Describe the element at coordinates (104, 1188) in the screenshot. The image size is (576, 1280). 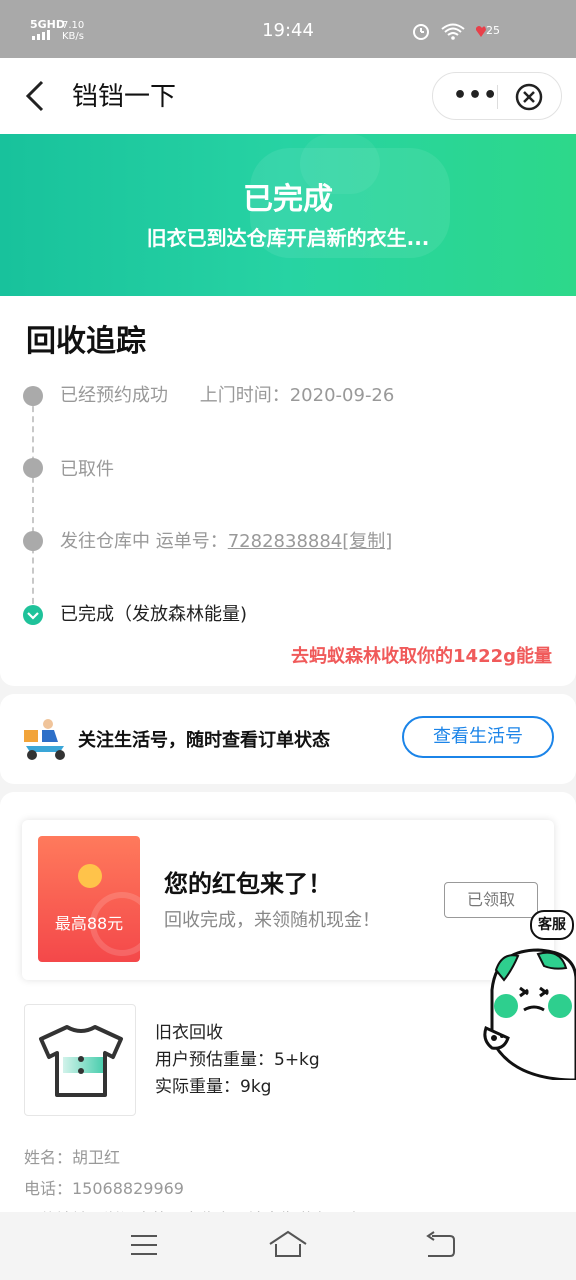
I see `contact-phone: 电话：15068829969` at that location.